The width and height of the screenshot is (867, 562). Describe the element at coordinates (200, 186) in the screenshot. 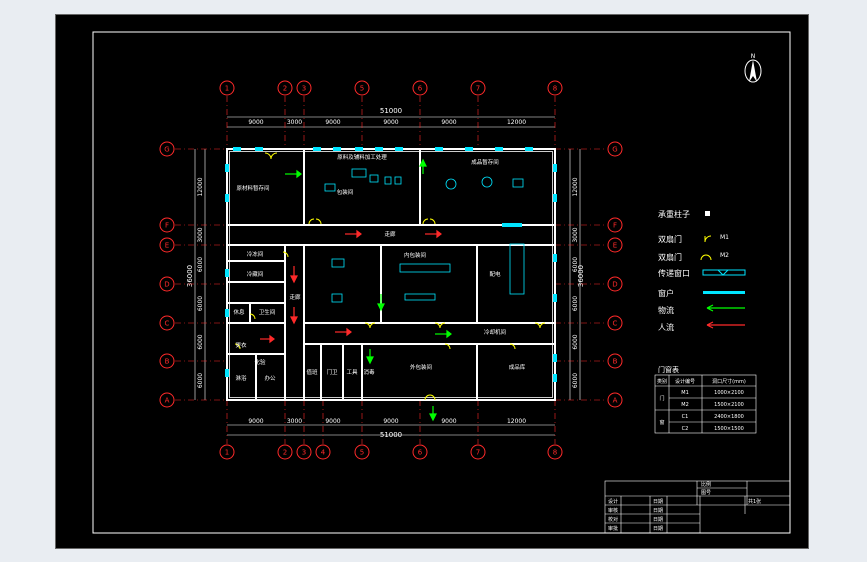

I see `dim-left-span-0: 12000` at that location.